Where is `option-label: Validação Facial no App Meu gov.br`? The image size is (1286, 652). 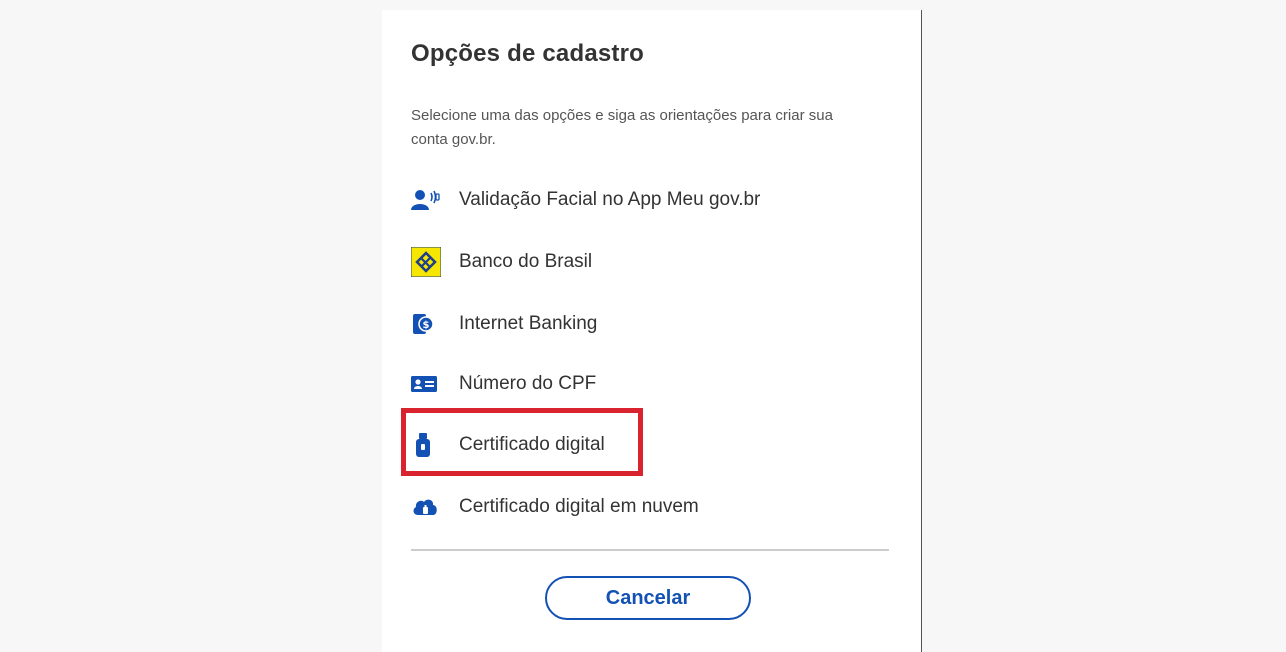 option-label: Validação Facial no App Meu gov.br is located at coordinates (610, 199).